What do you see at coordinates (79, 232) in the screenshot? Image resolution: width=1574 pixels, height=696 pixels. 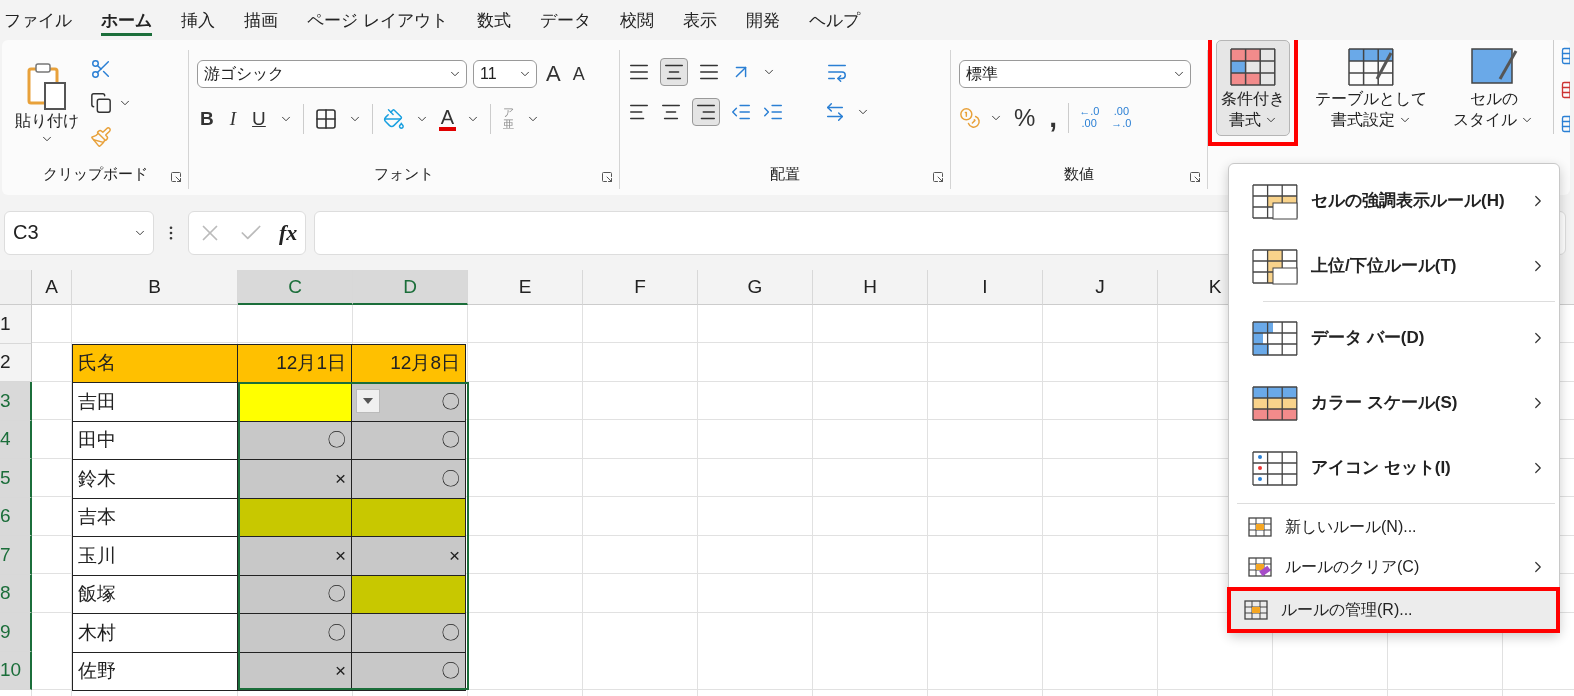 I see `name-box: C3` at bounding box center [79, 232].